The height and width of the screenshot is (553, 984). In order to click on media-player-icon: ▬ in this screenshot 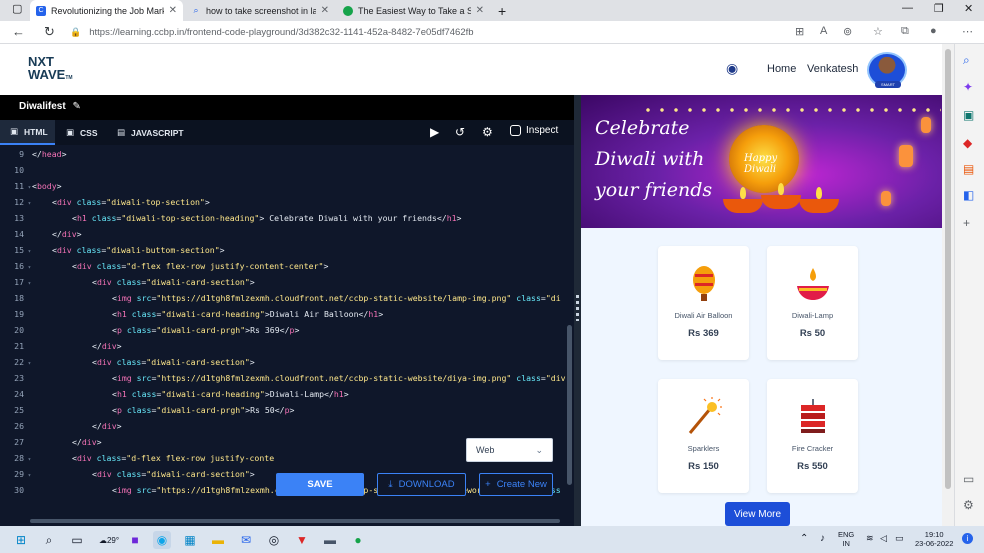, I will do `click(330, 540)`.